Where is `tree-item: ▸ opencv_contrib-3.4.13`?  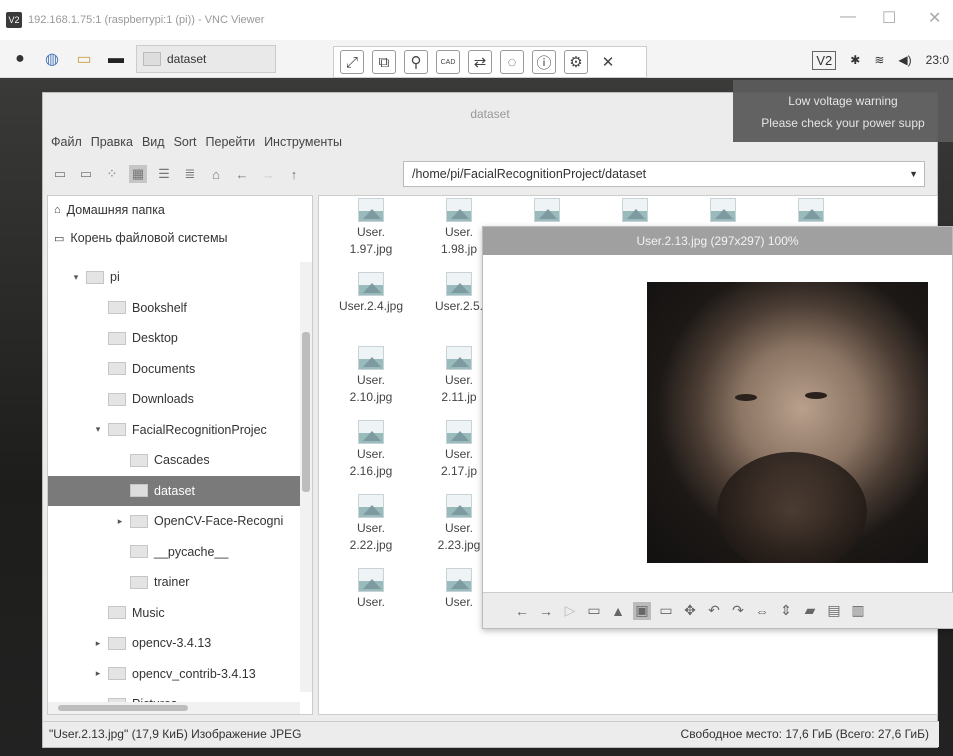
tree-item: ▸ opencv_contrib-3.4.13 is located at coordinates (174, 674).